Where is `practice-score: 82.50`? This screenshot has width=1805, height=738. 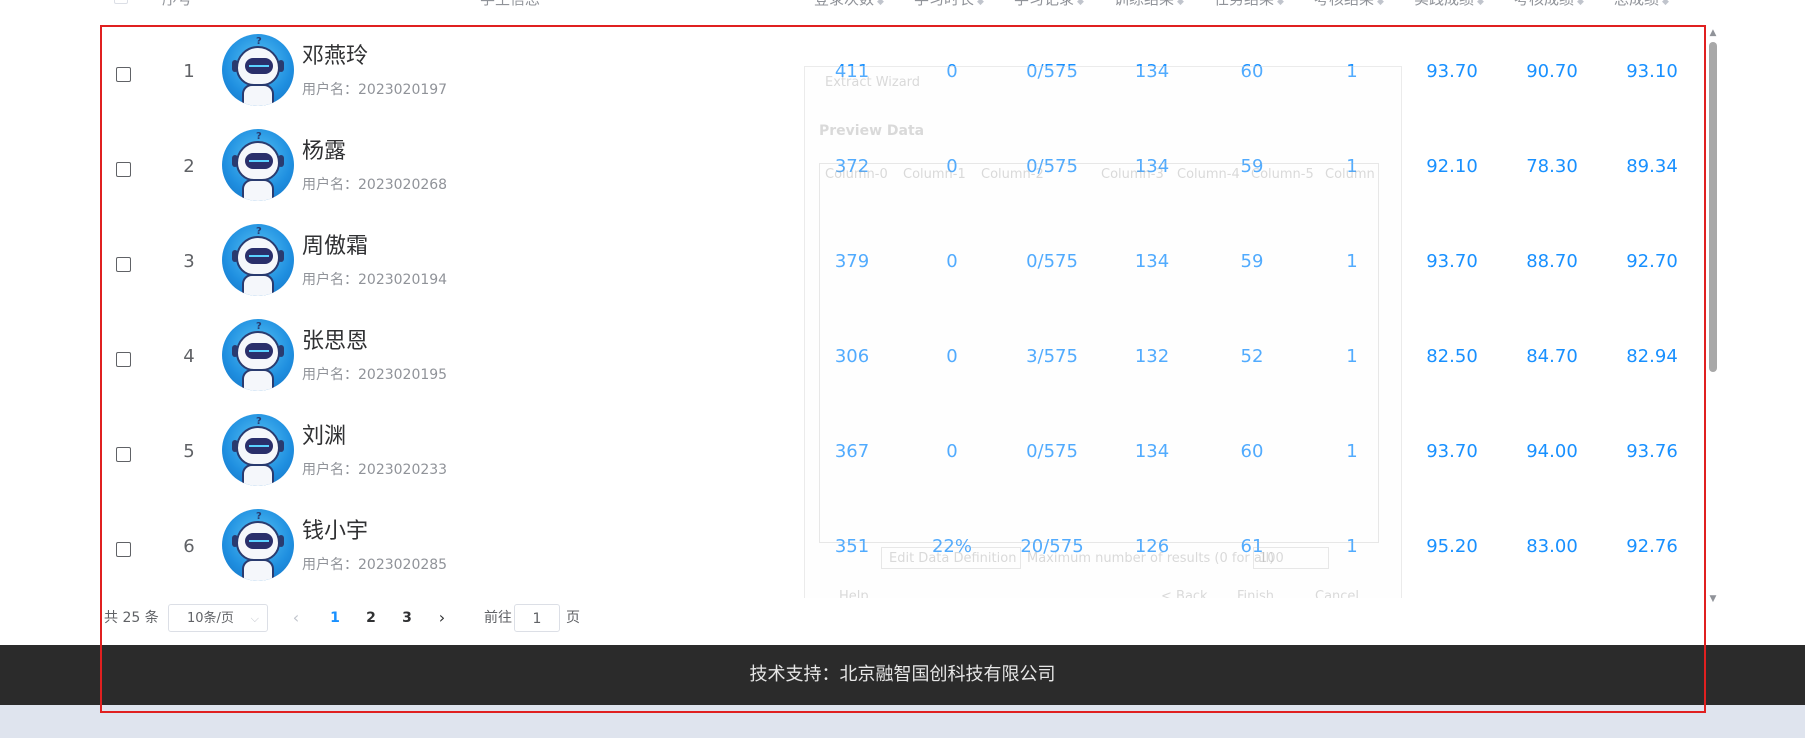 practice-score: 82.50 is located at coordinates (1452, 356).